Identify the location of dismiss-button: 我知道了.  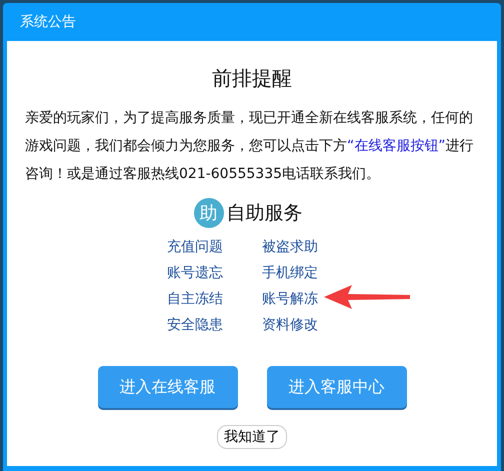
(252, 437).